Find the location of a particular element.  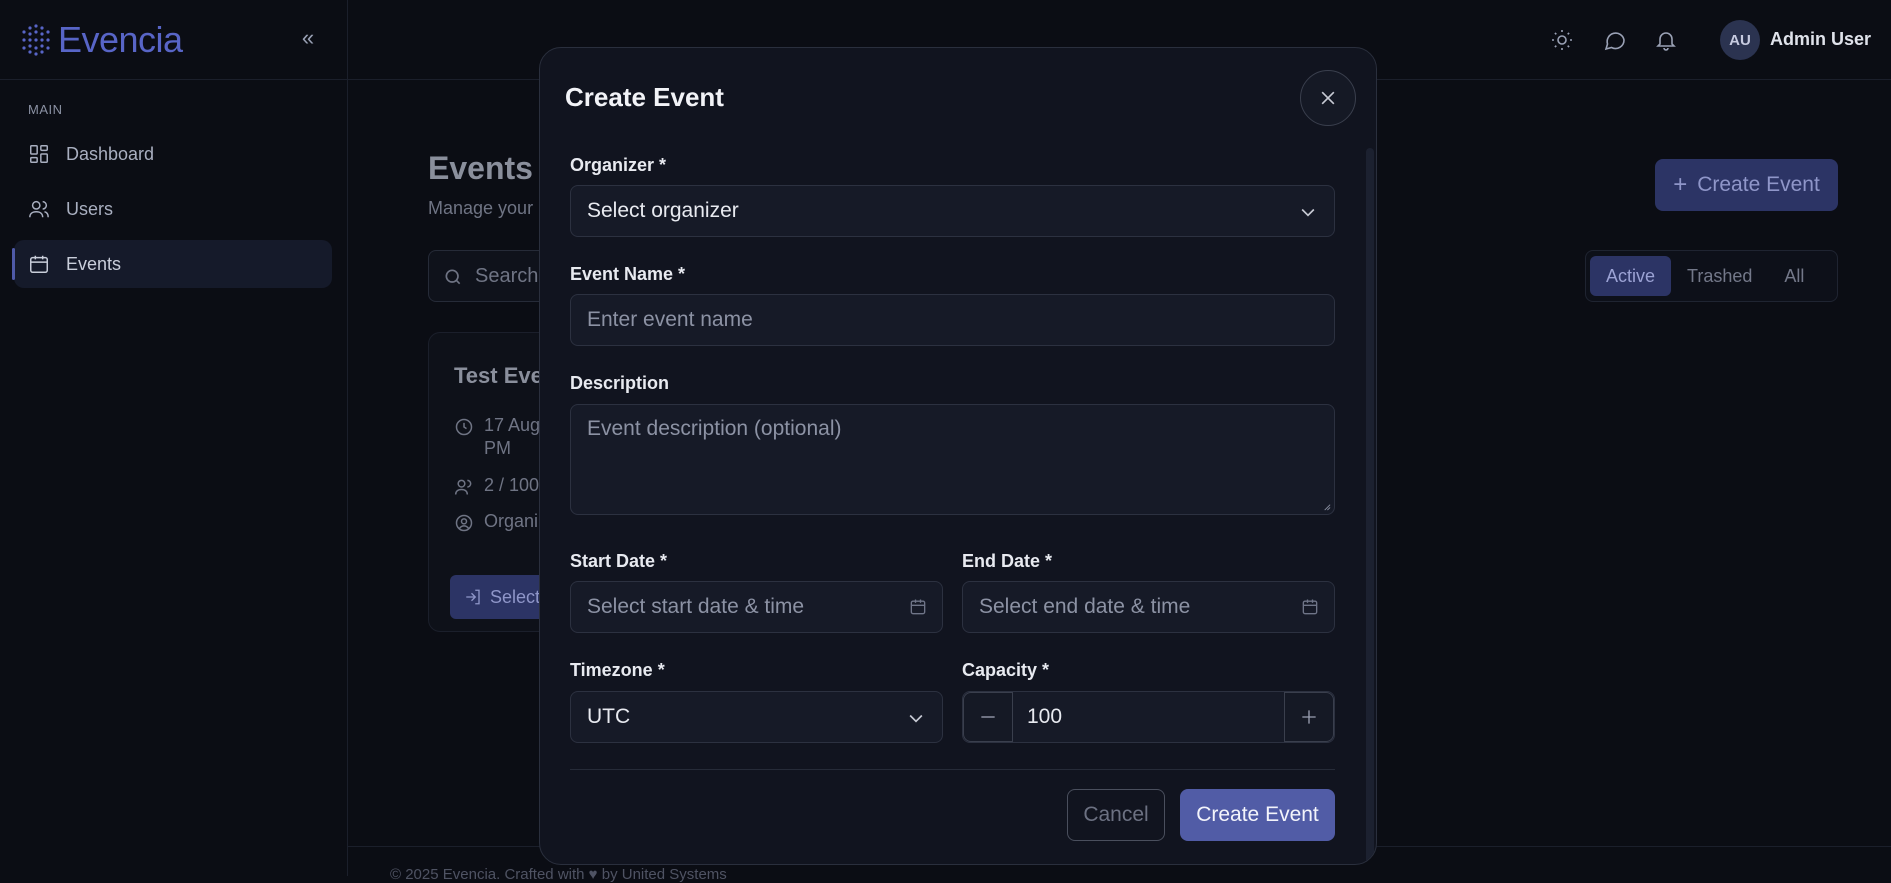

tab-trashed: Trashed is located at coordinates (1719, 276).